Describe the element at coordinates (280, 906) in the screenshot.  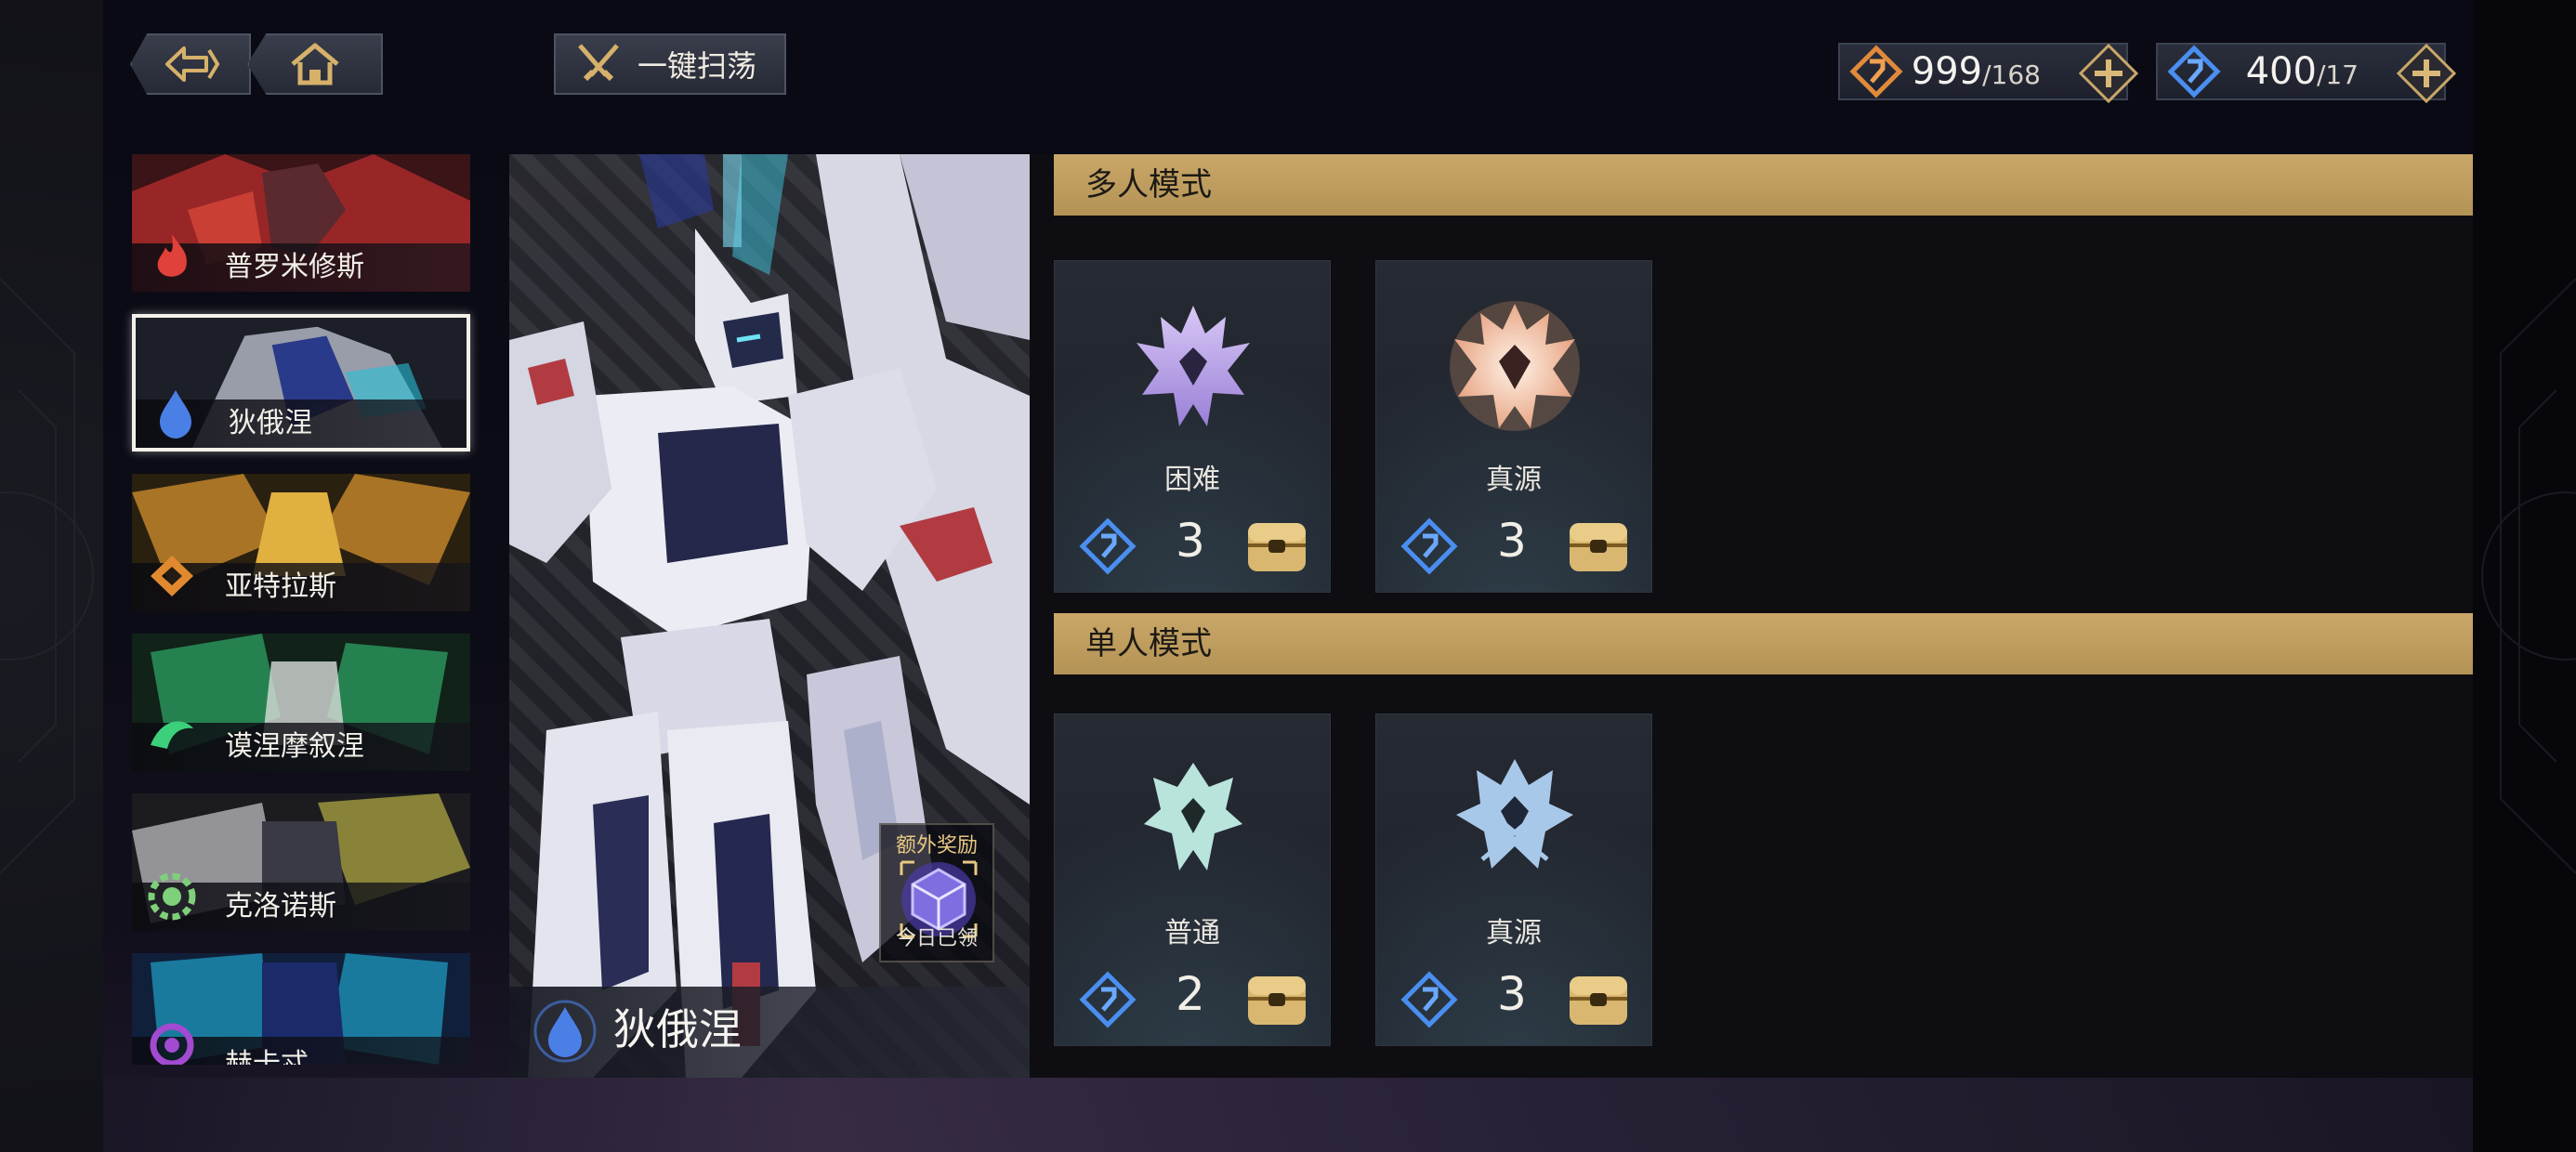
I see `mech-name: 克洛诺斯` at that location.